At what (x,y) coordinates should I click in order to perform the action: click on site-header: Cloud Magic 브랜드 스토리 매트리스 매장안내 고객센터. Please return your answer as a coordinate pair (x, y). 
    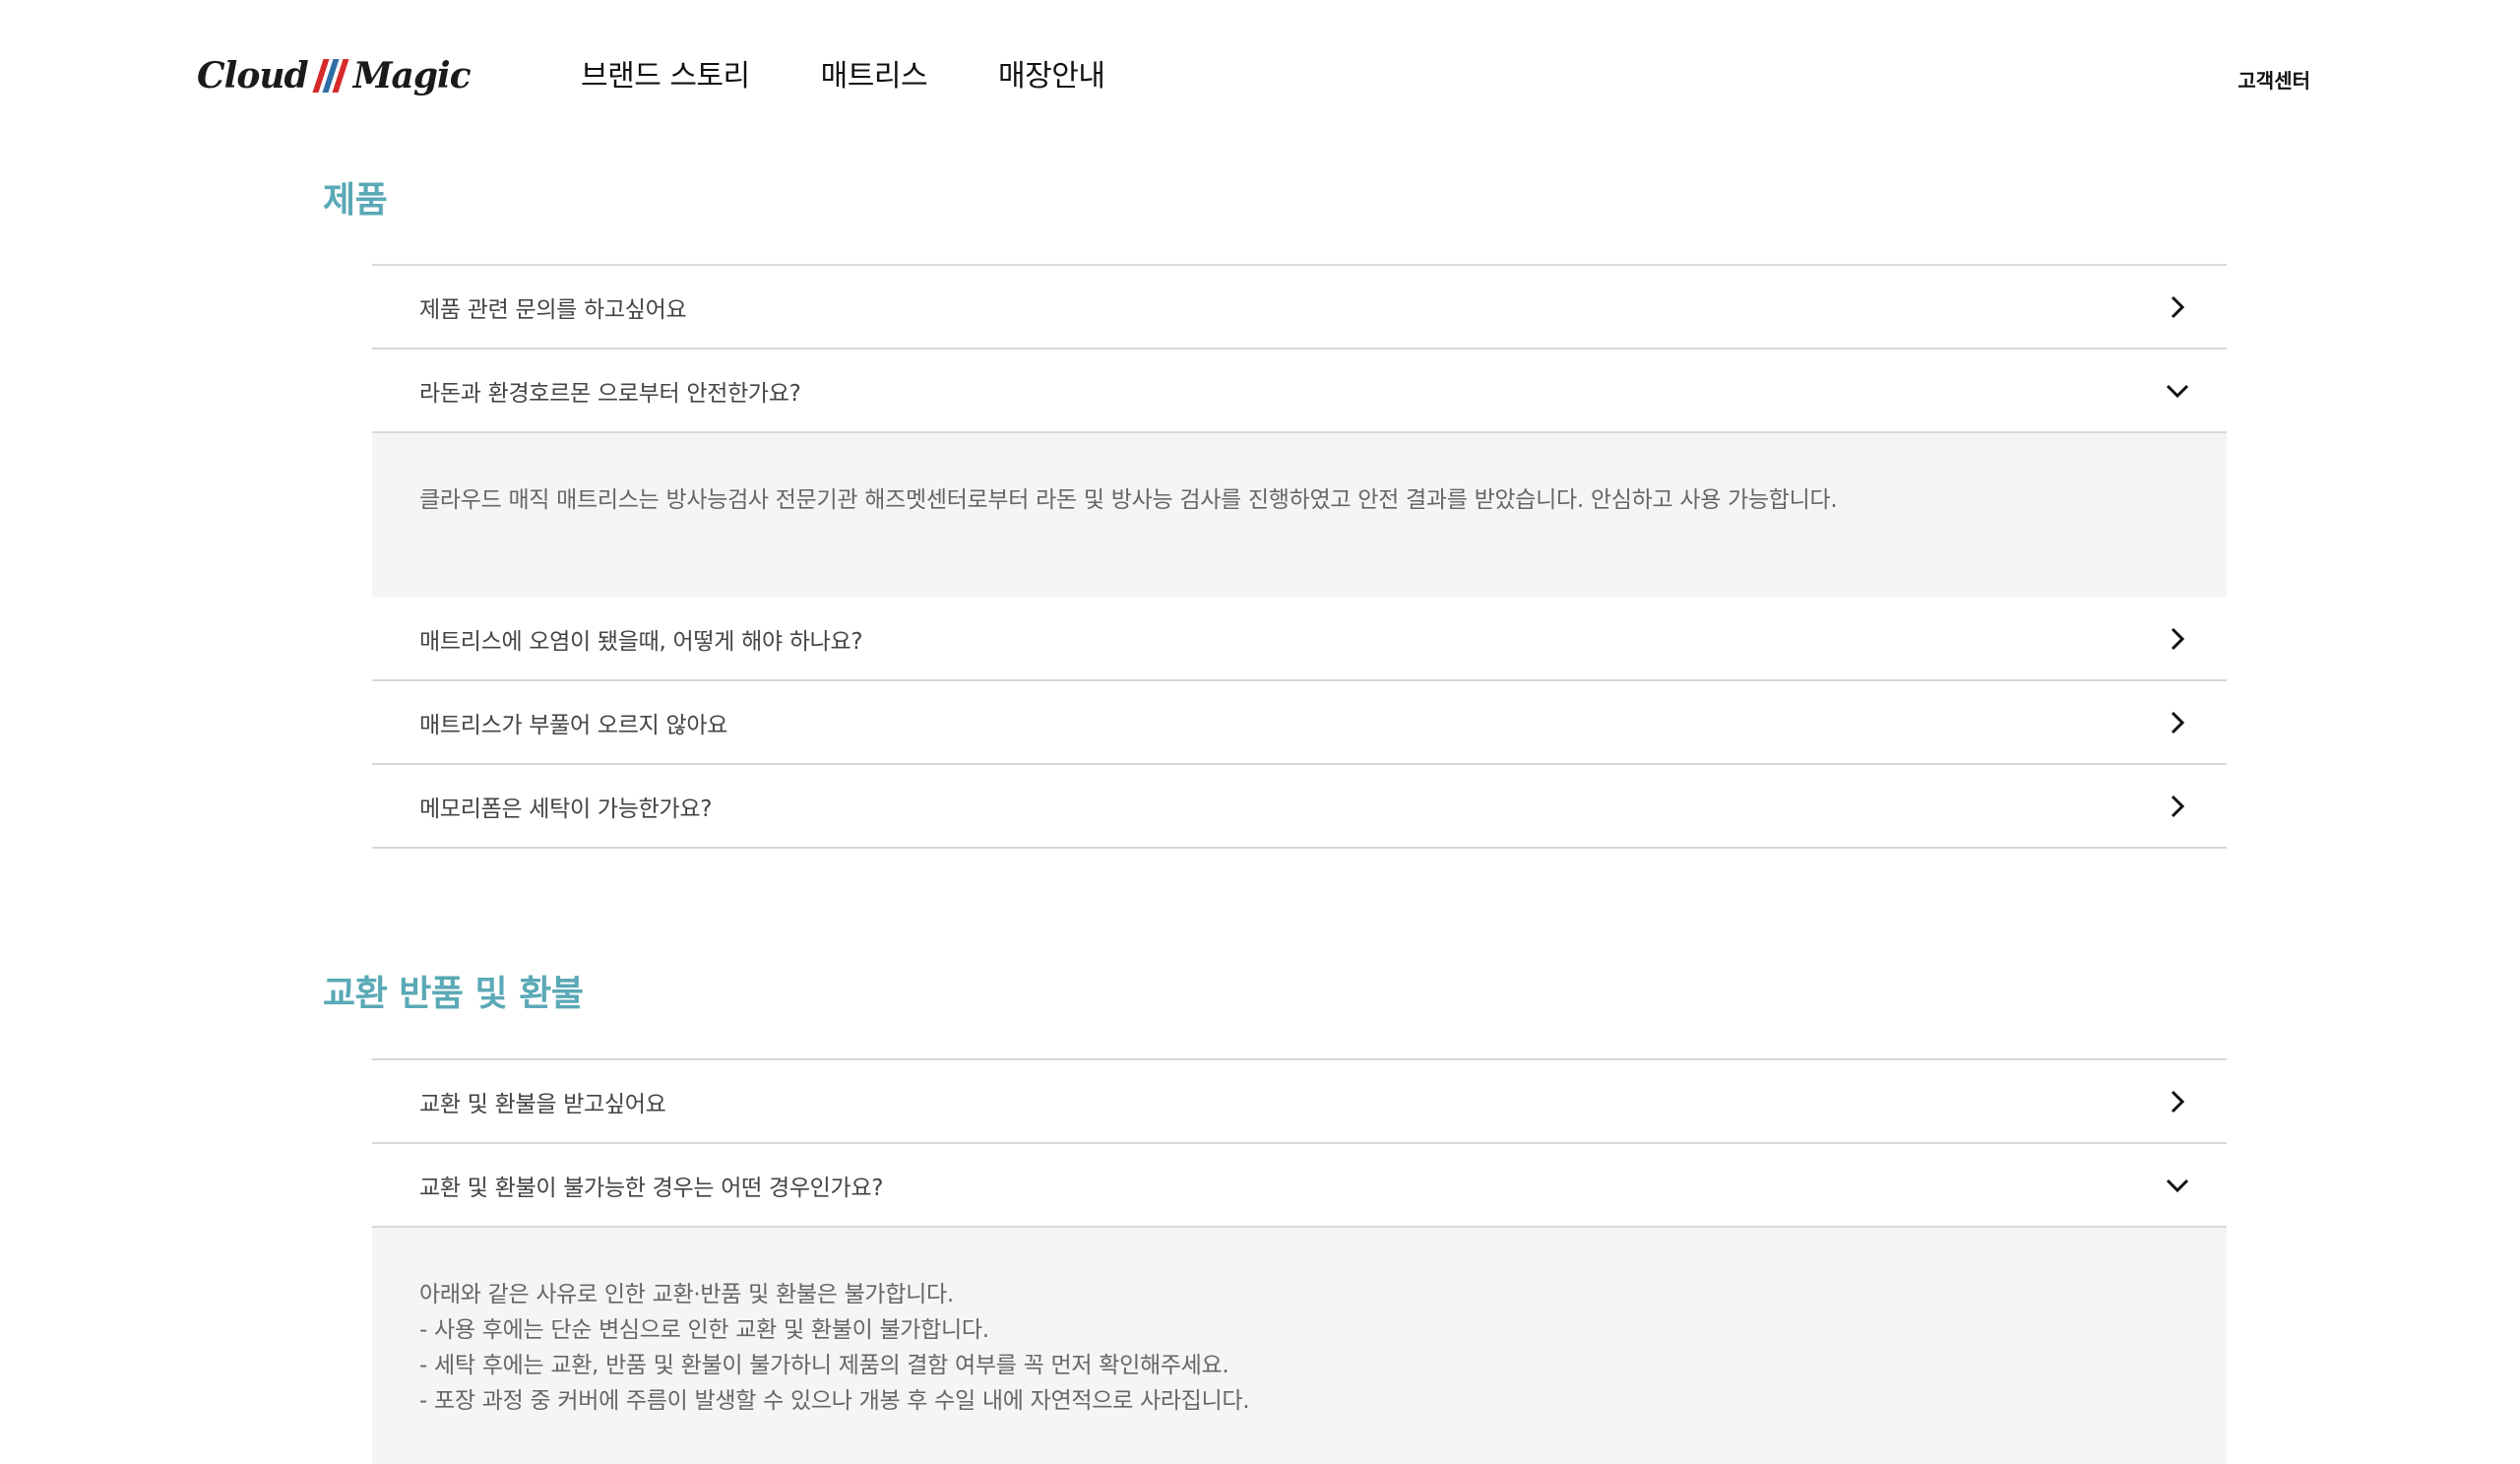
    Looking at the image, I should click on (1260, 74).